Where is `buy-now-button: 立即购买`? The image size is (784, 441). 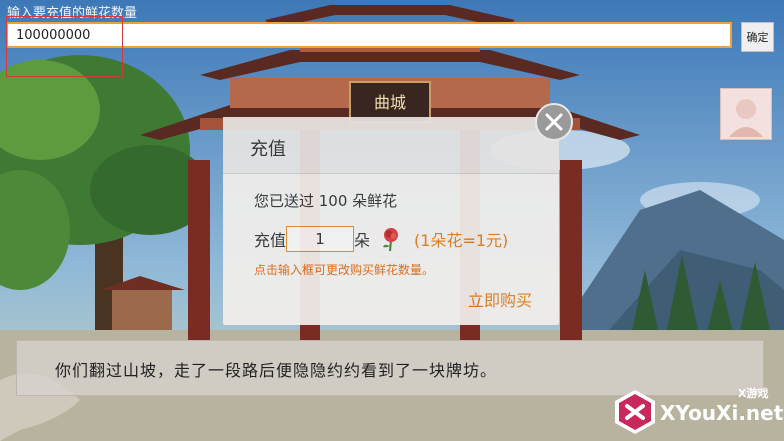 buy-now-button: 立即购买 is located at coordinates (500, 299).